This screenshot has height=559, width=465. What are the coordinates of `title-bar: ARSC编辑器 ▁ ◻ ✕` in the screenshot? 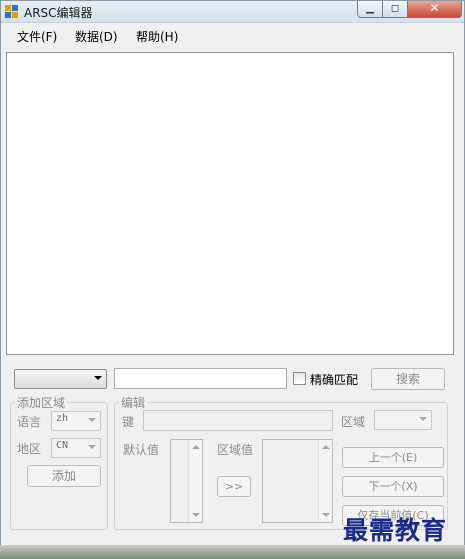 It's located at (232, 12).